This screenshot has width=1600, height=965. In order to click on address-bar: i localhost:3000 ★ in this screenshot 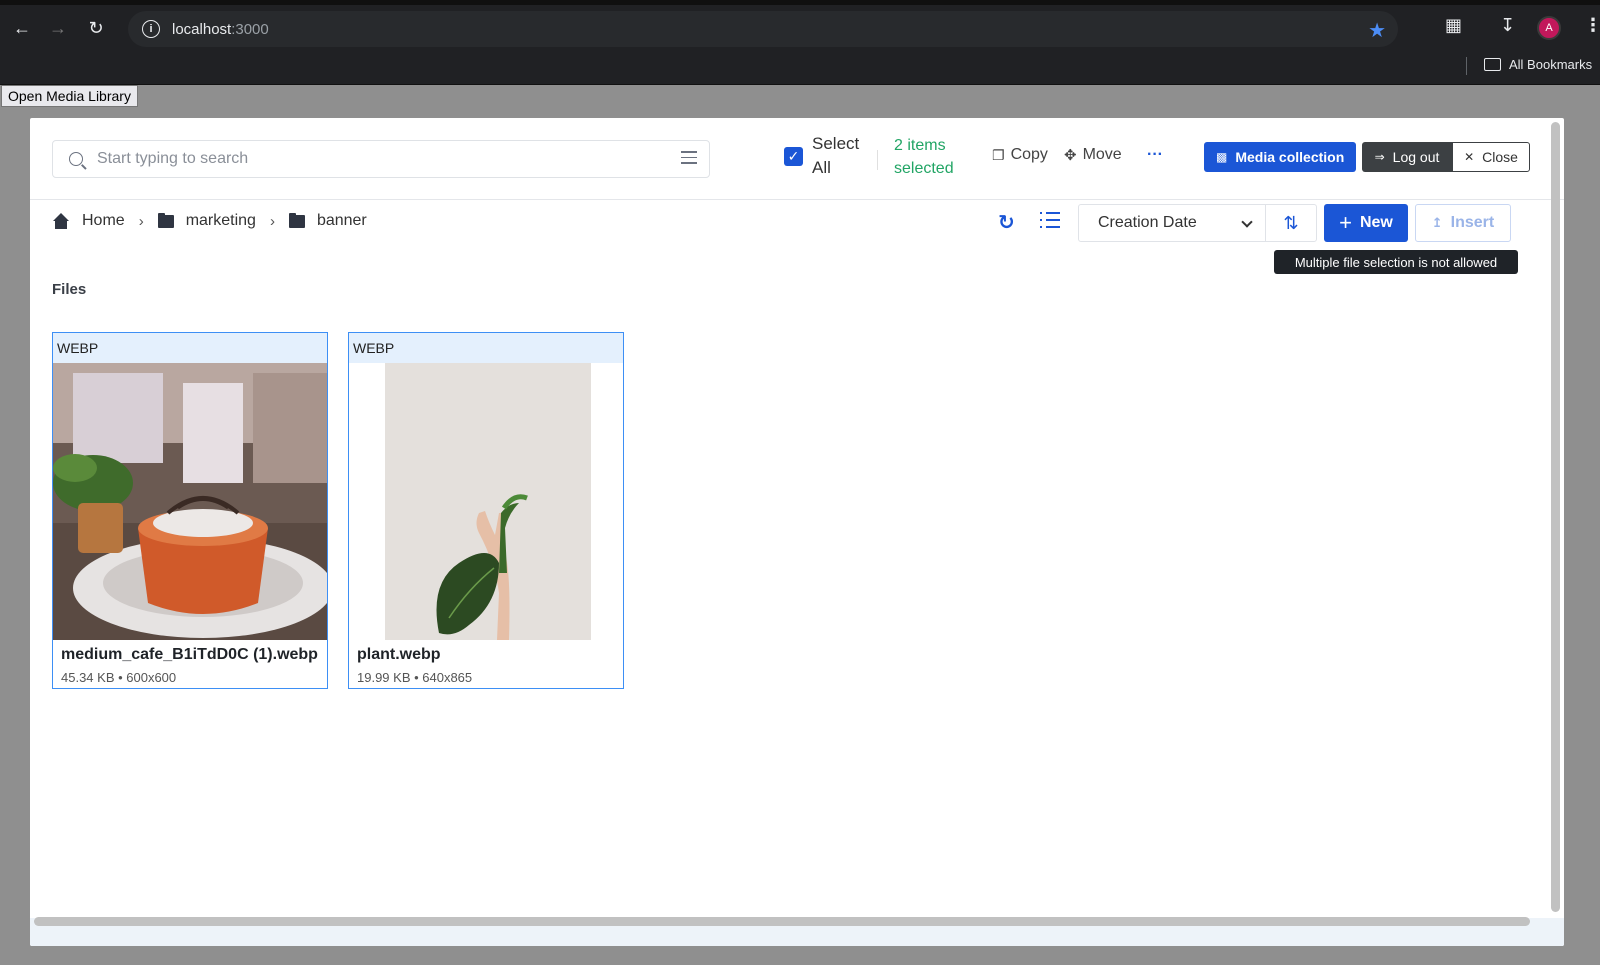, I will do `click(763, 29)`.